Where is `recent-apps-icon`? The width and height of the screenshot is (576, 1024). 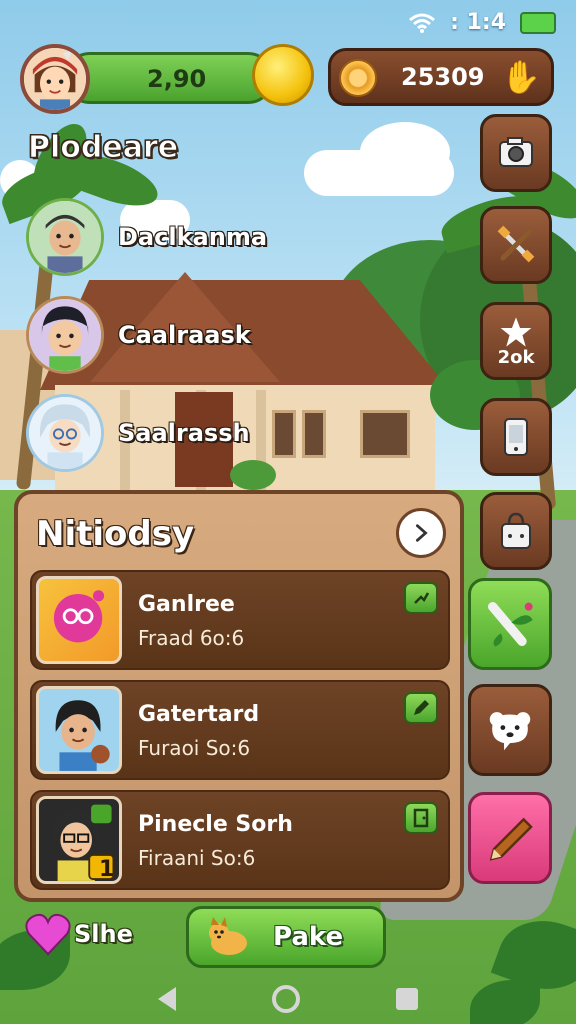 recent-apps-icon is located at coordinates (407, 999).